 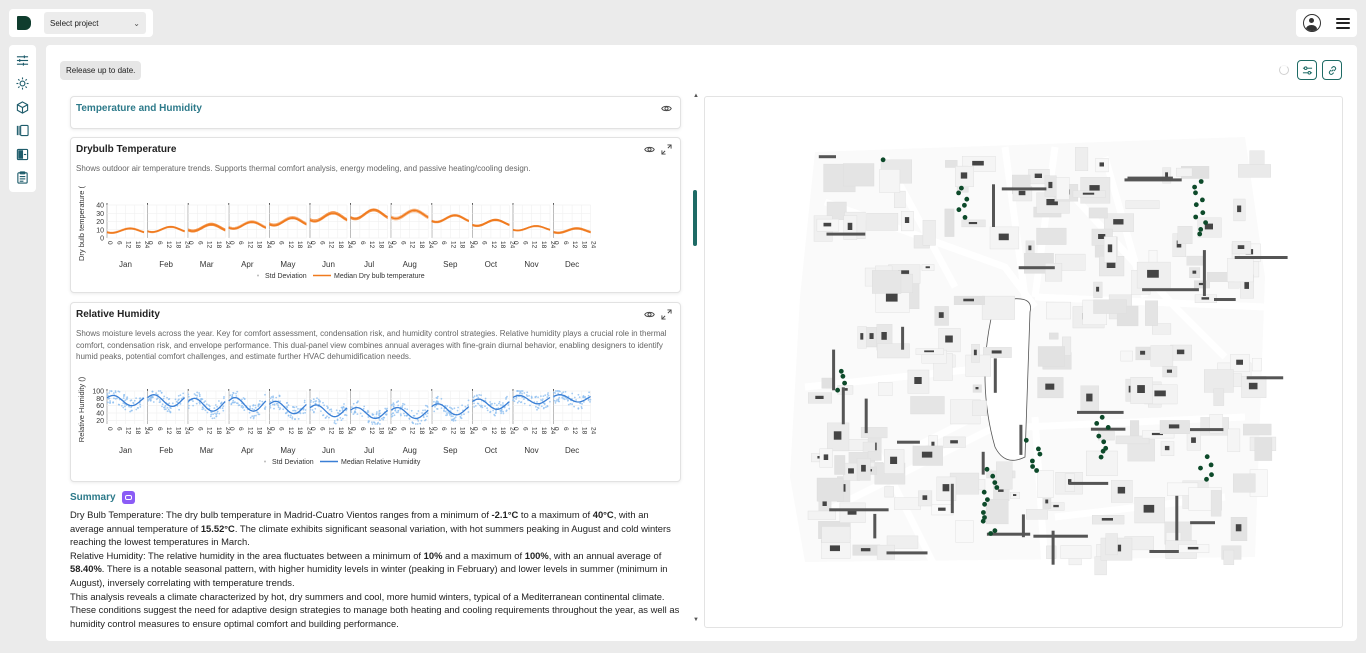 I want to click on chevron-down-icon: ⌄, so click(x=136, y=23).